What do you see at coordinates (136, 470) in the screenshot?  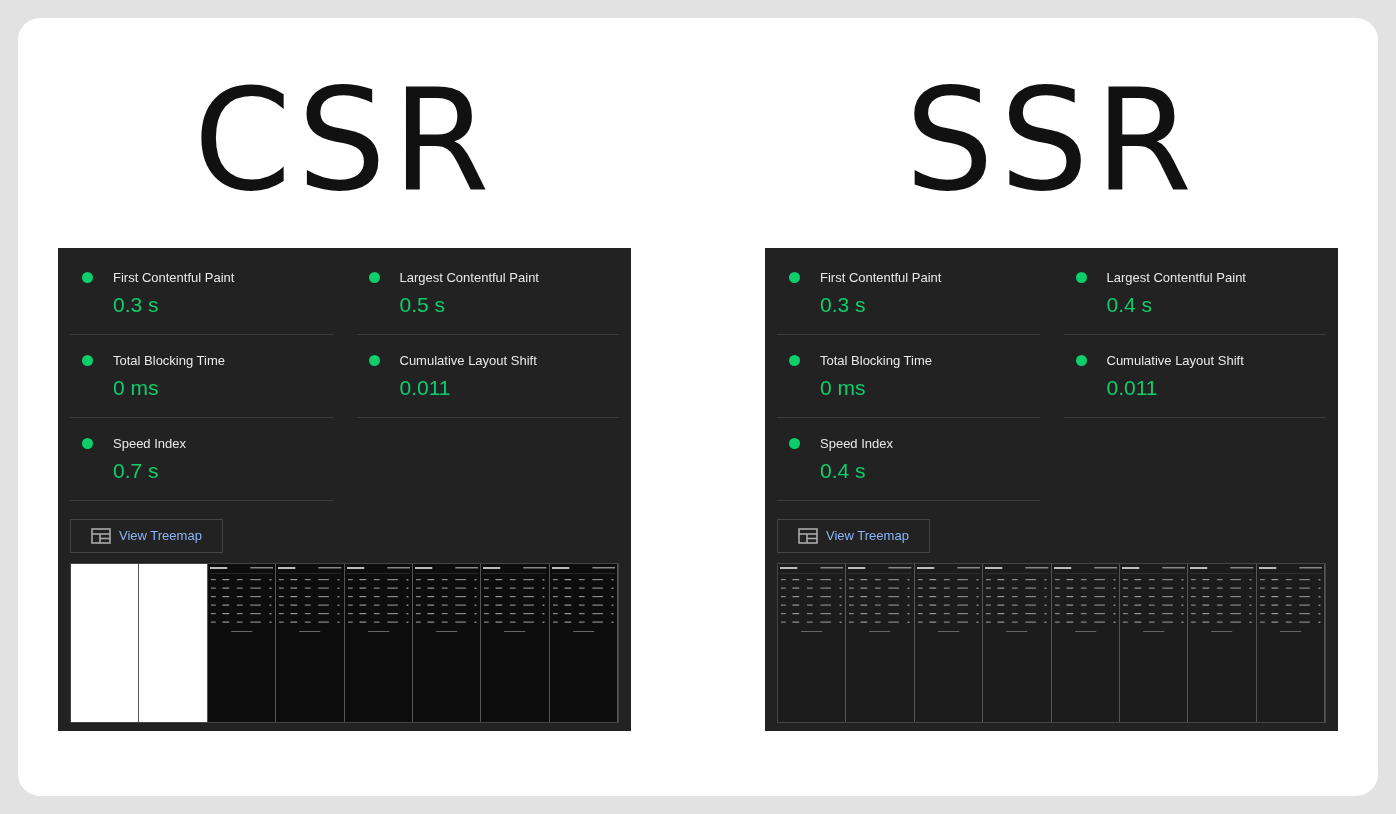 I see `metric-value: 0.7 s` at bounding box center [136, 470].